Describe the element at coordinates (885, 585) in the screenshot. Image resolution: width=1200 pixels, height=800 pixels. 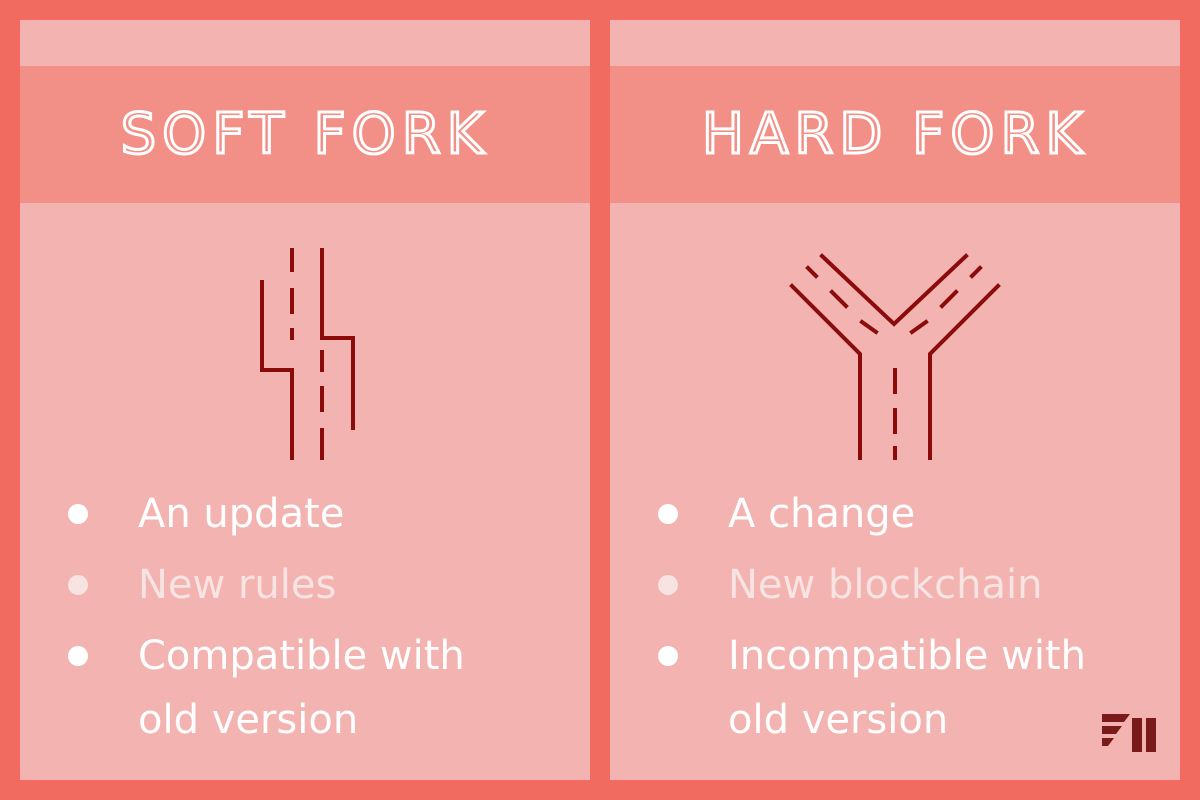
I see `bullet-text: New blockchain` at that location.